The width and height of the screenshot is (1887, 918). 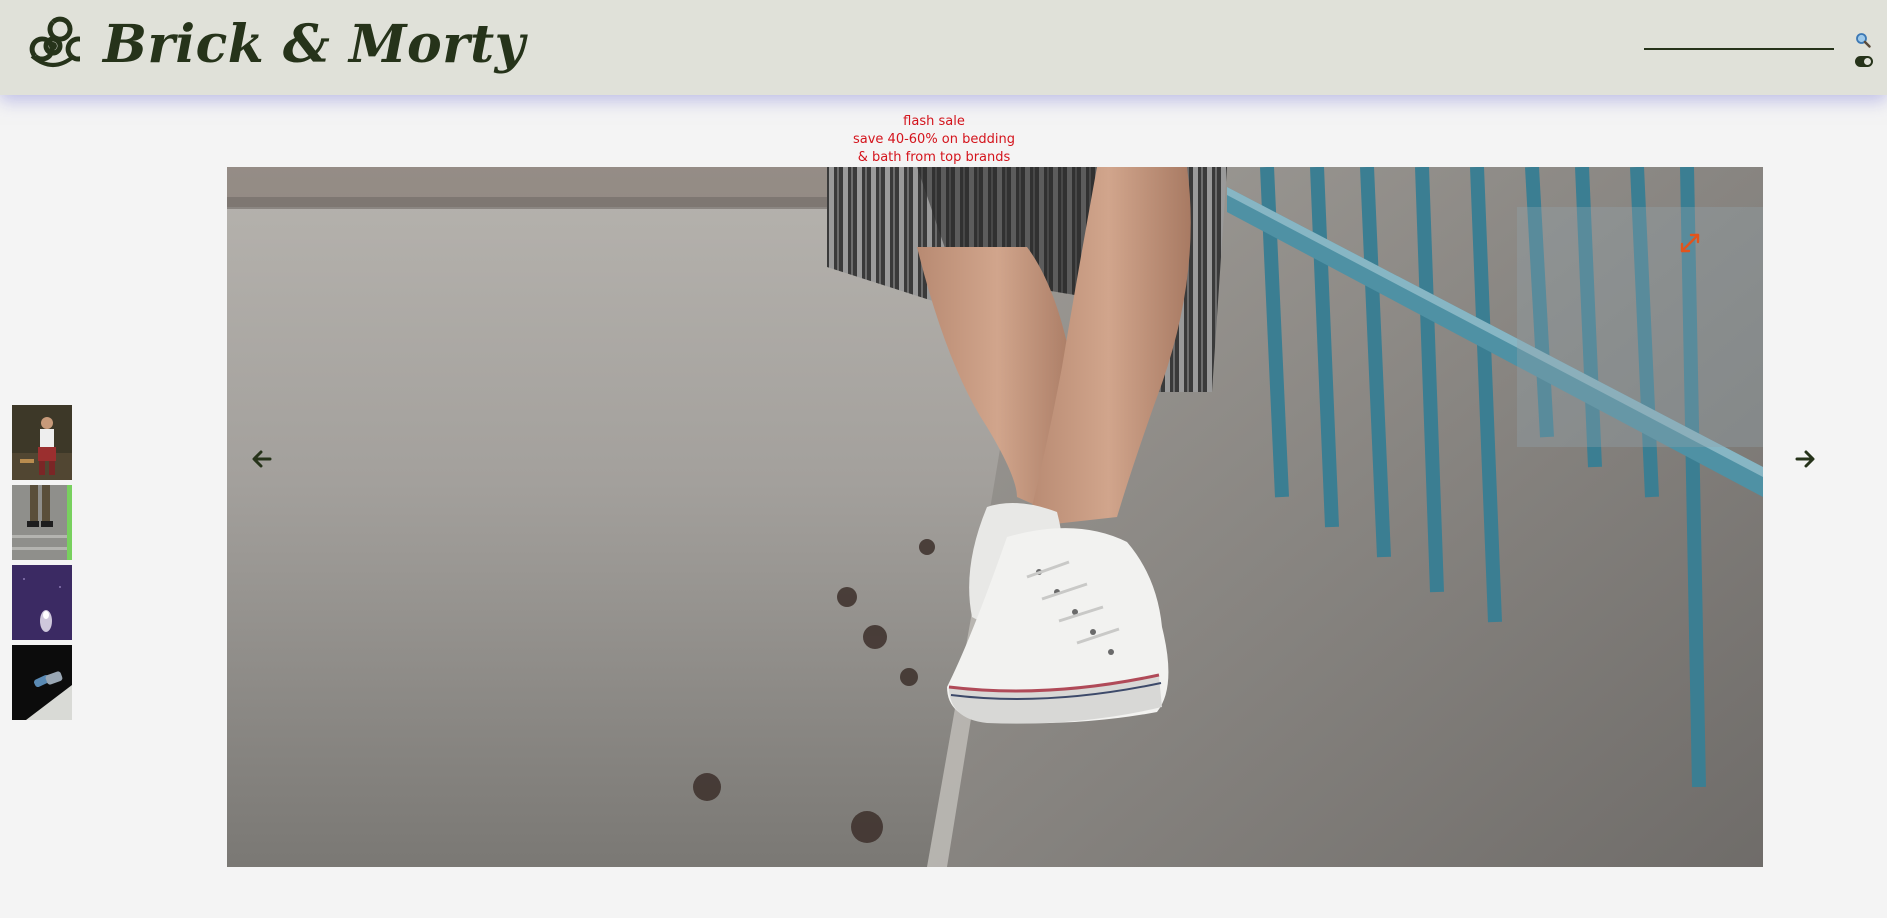 What do you see at coordinates (934, 121) in the screenshot?
I see `promo-line-1: flash sale` at bounding box center [934, 121].